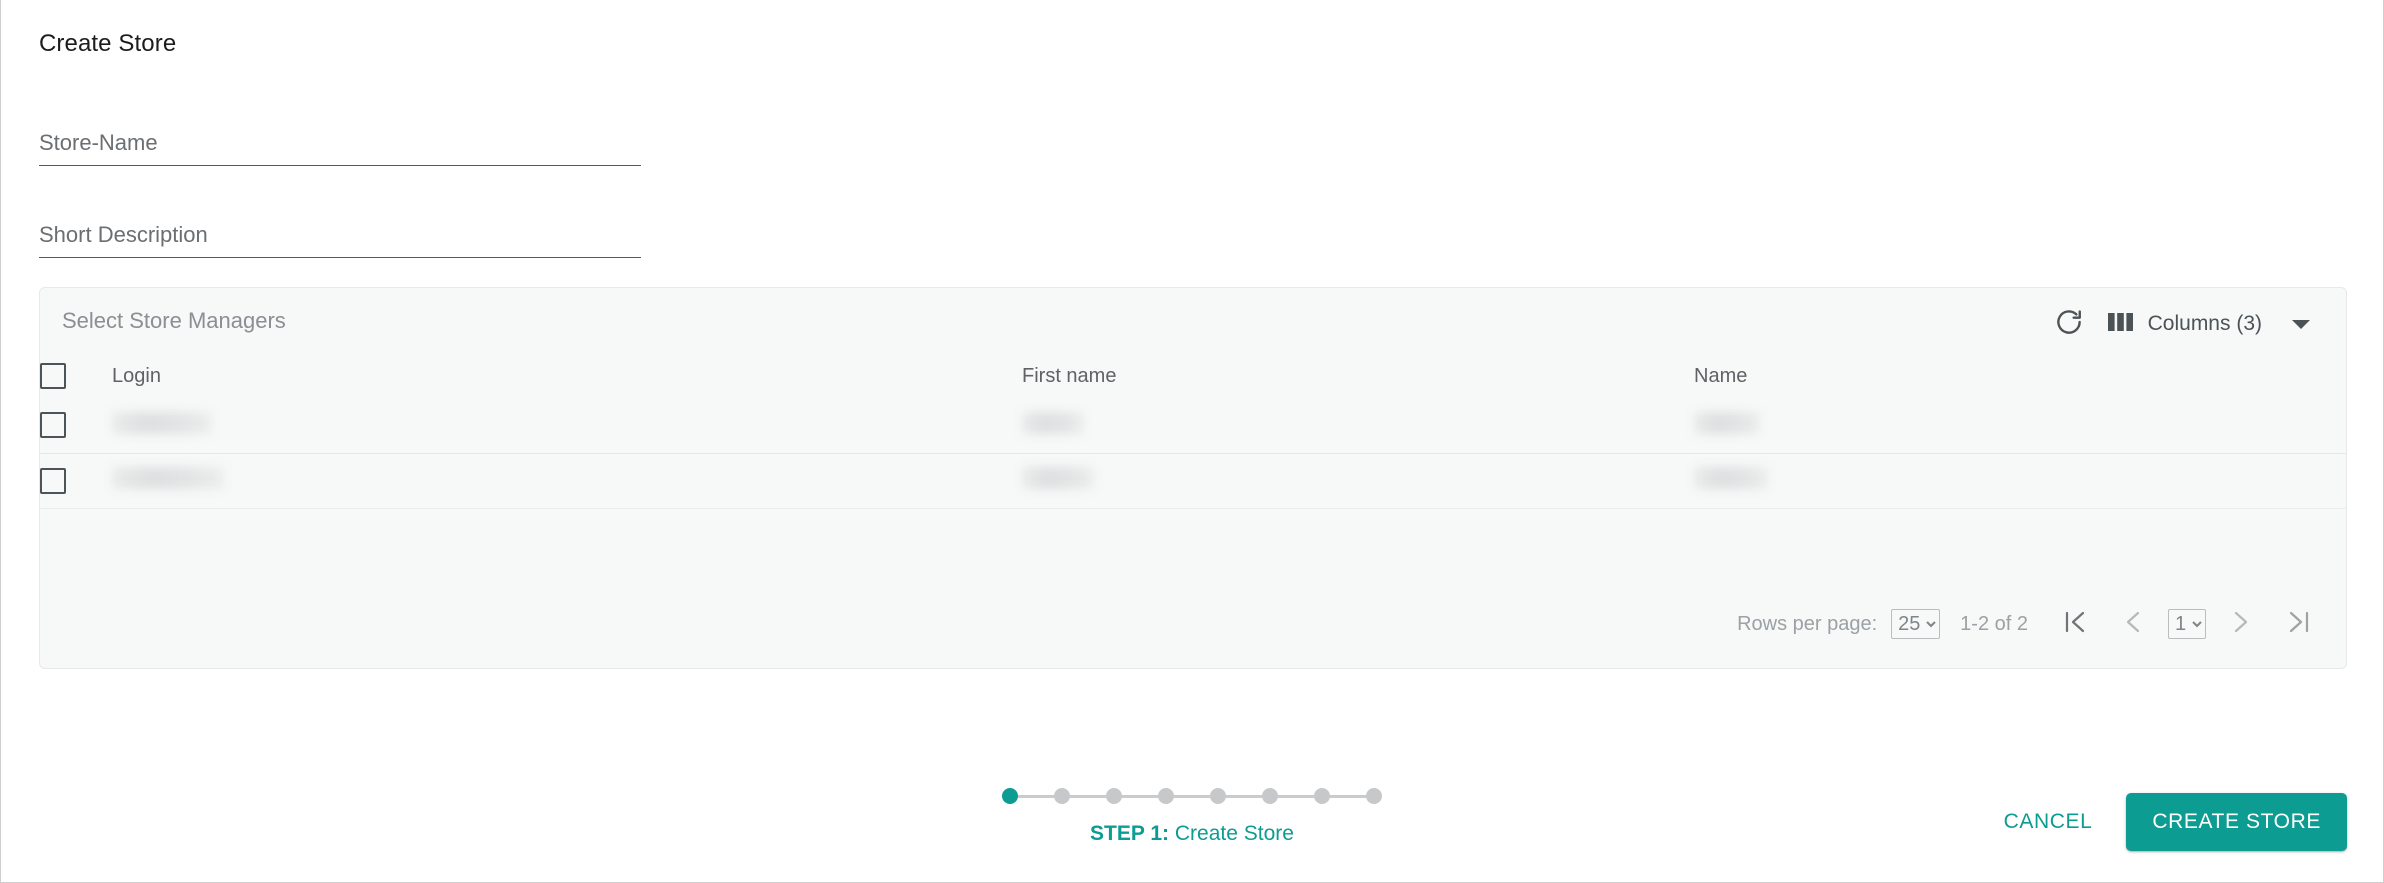 This screenshot has height=883, width=2384. I want to click on first-page-icon, so click(2075, 624).